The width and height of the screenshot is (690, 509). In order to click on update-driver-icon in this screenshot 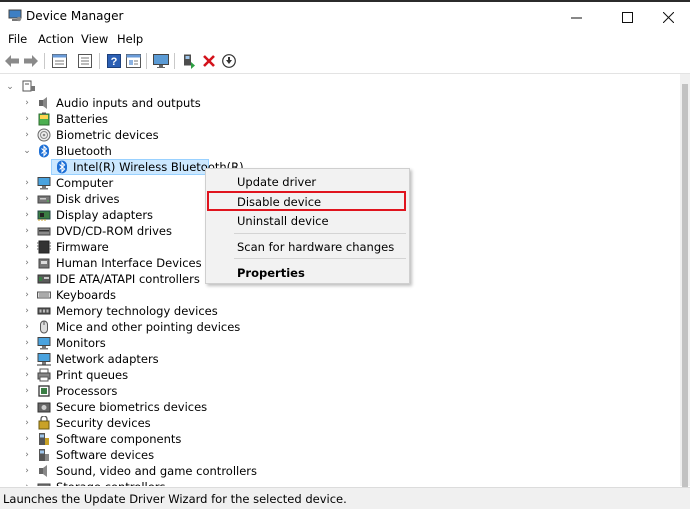, I will do `click(189, 61)`.